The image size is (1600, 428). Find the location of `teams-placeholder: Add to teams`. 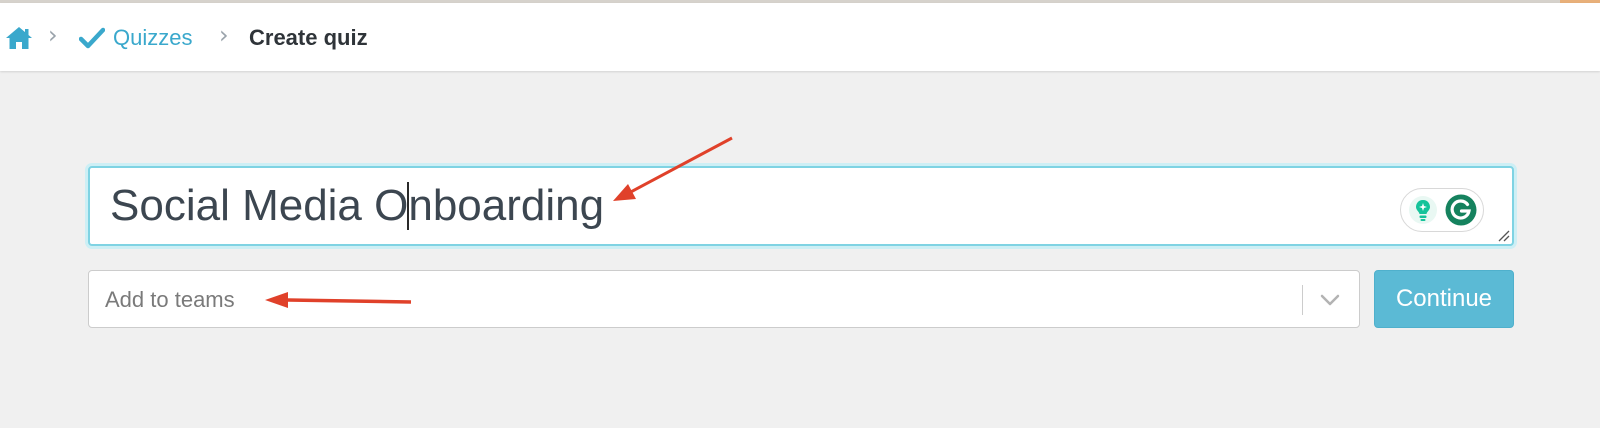

teams-placeholder: Add to teams is located at coordinates (170, 299).